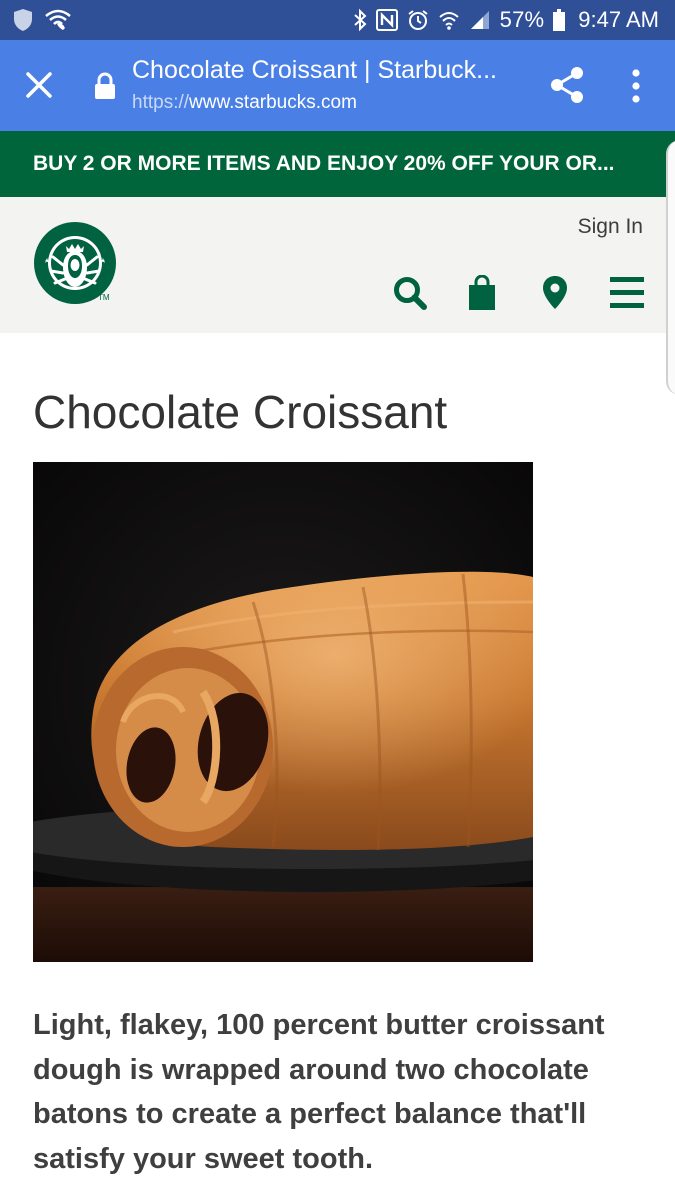  I want to click on signal-icon, so click(479, 20).